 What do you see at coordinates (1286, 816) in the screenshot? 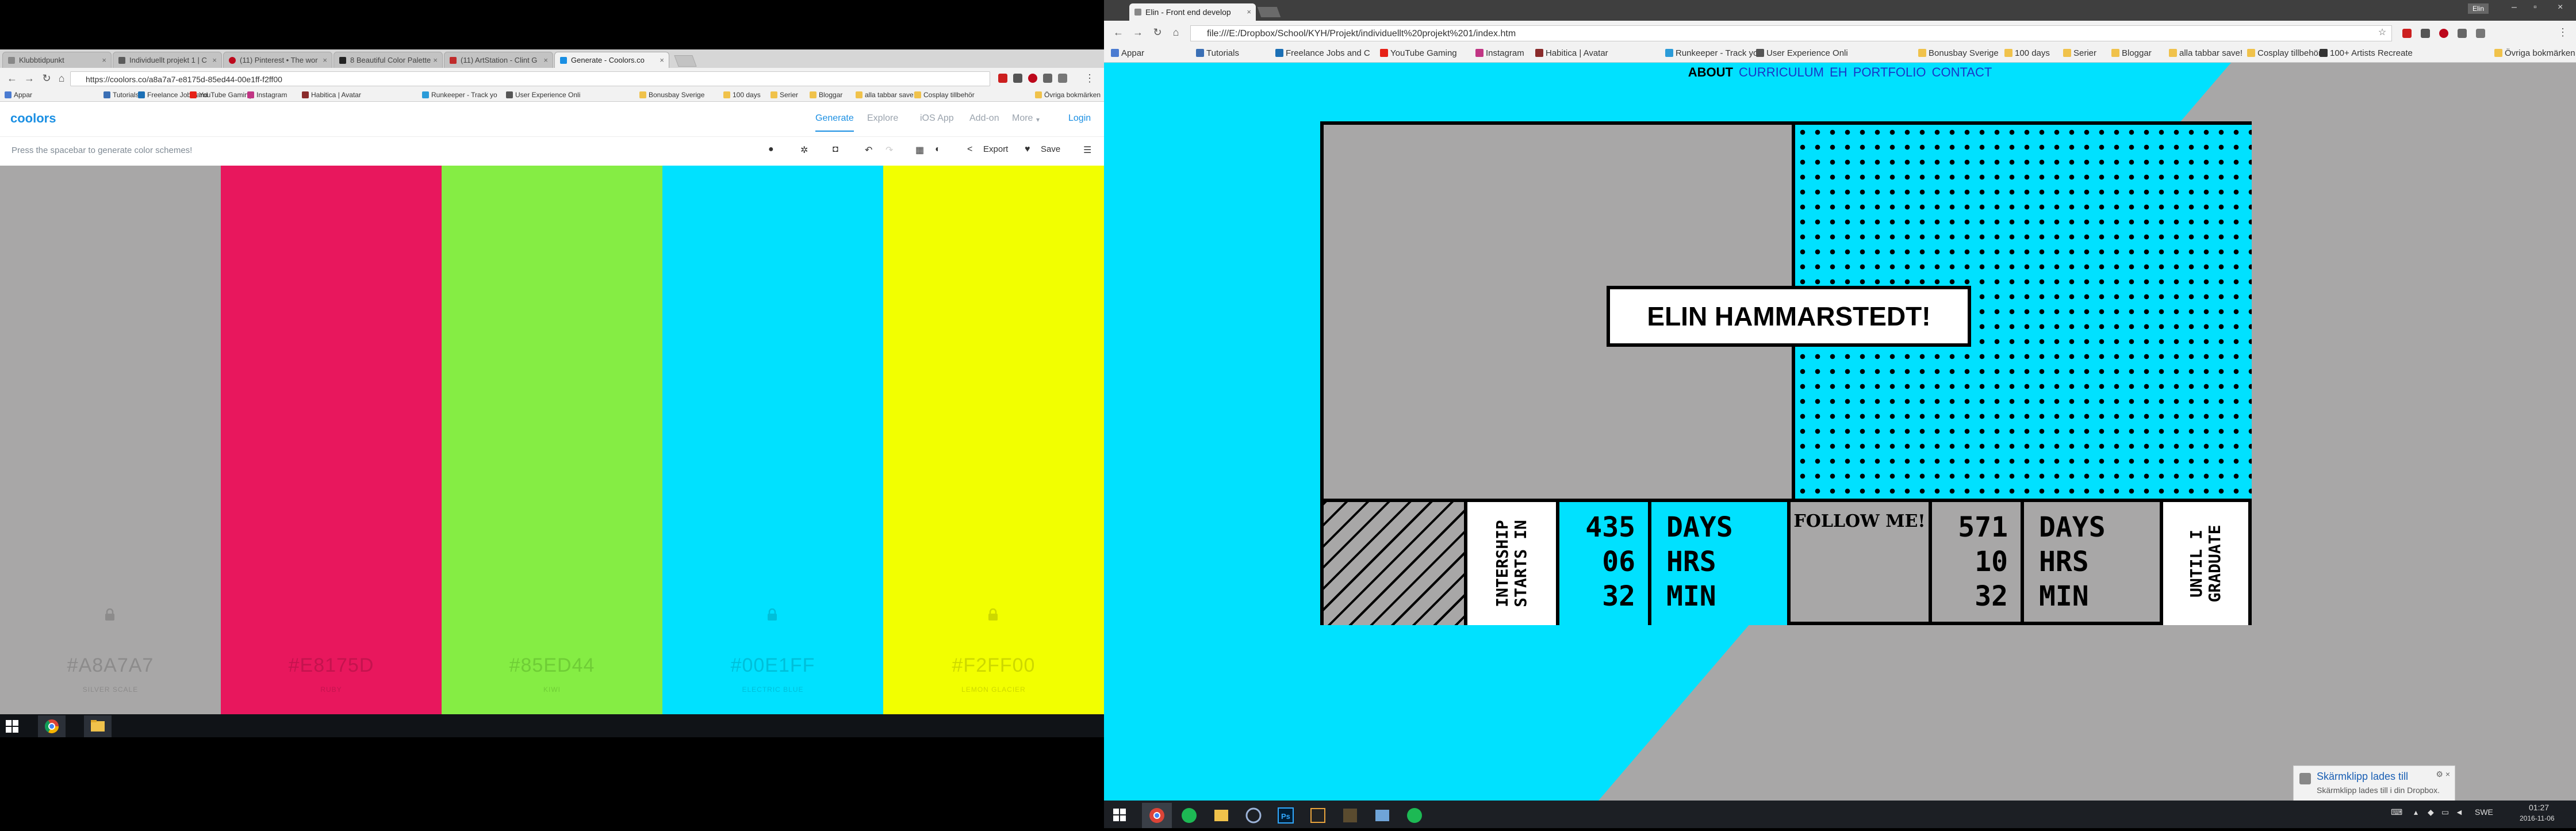
I see `photoshop-taskbar-icon: Ps` at bounding box center [1286, 816].